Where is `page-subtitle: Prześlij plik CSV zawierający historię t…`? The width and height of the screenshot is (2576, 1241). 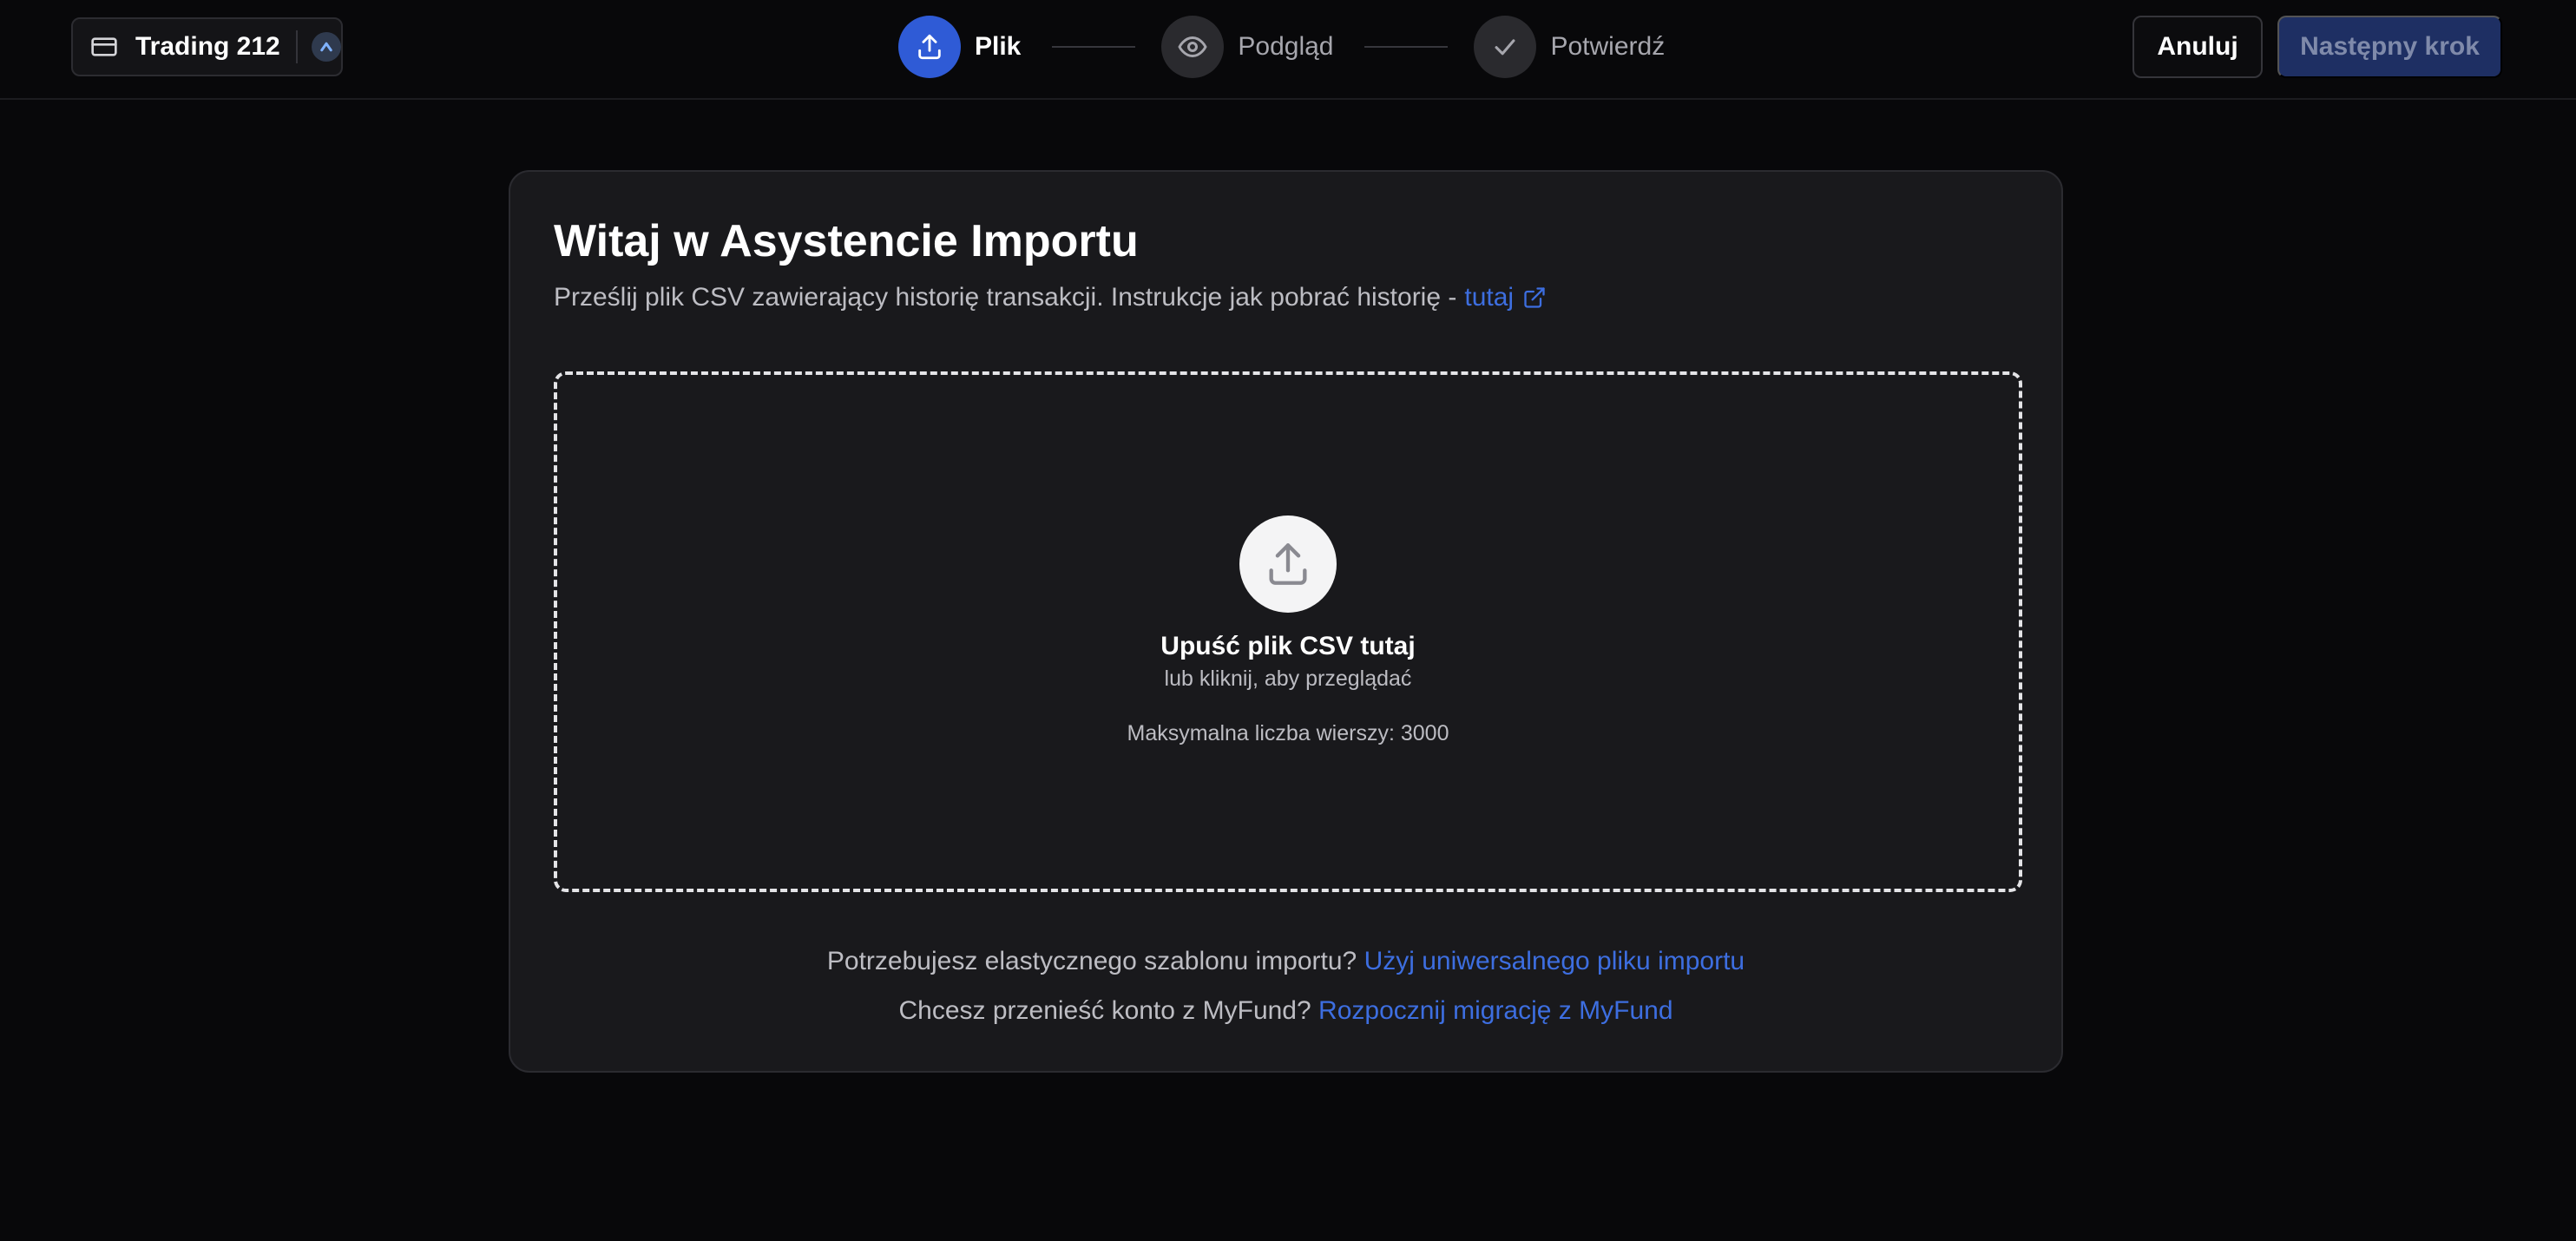
page-subtitle: Prześlij plik CSV zawierający historię t… is located at coordinates (1050, 297).